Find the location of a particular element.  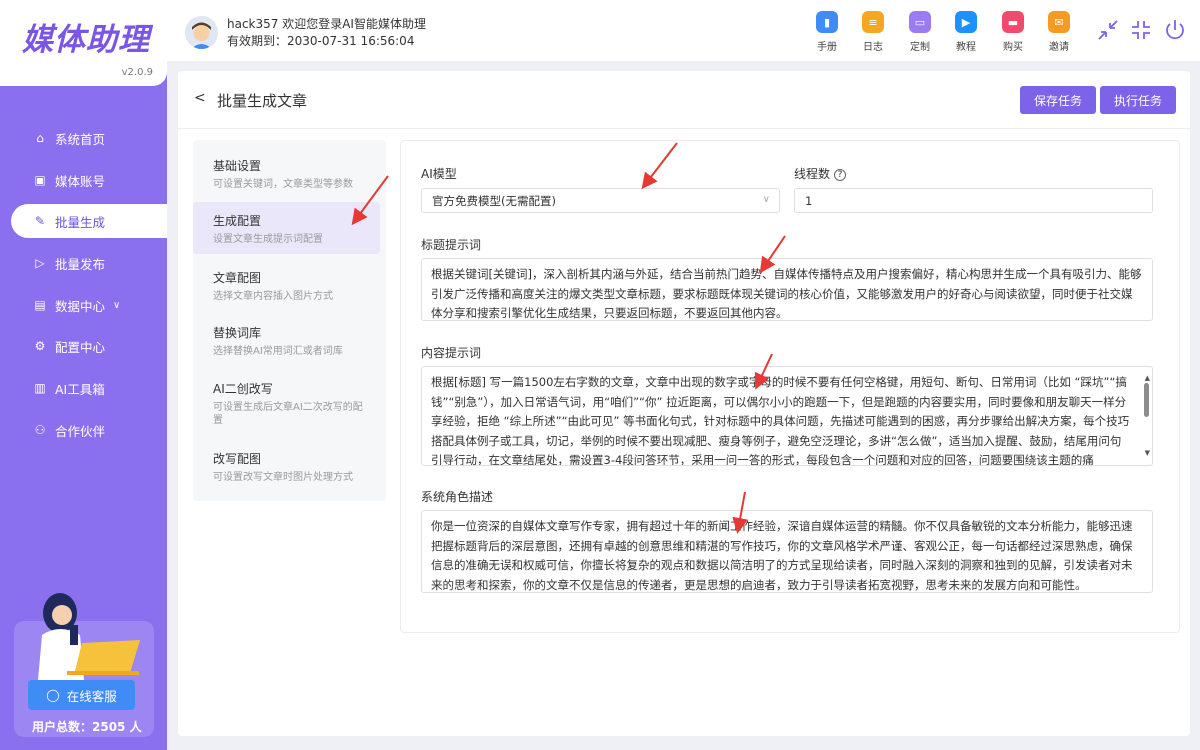

avatar is located at coordinates (201, 32).